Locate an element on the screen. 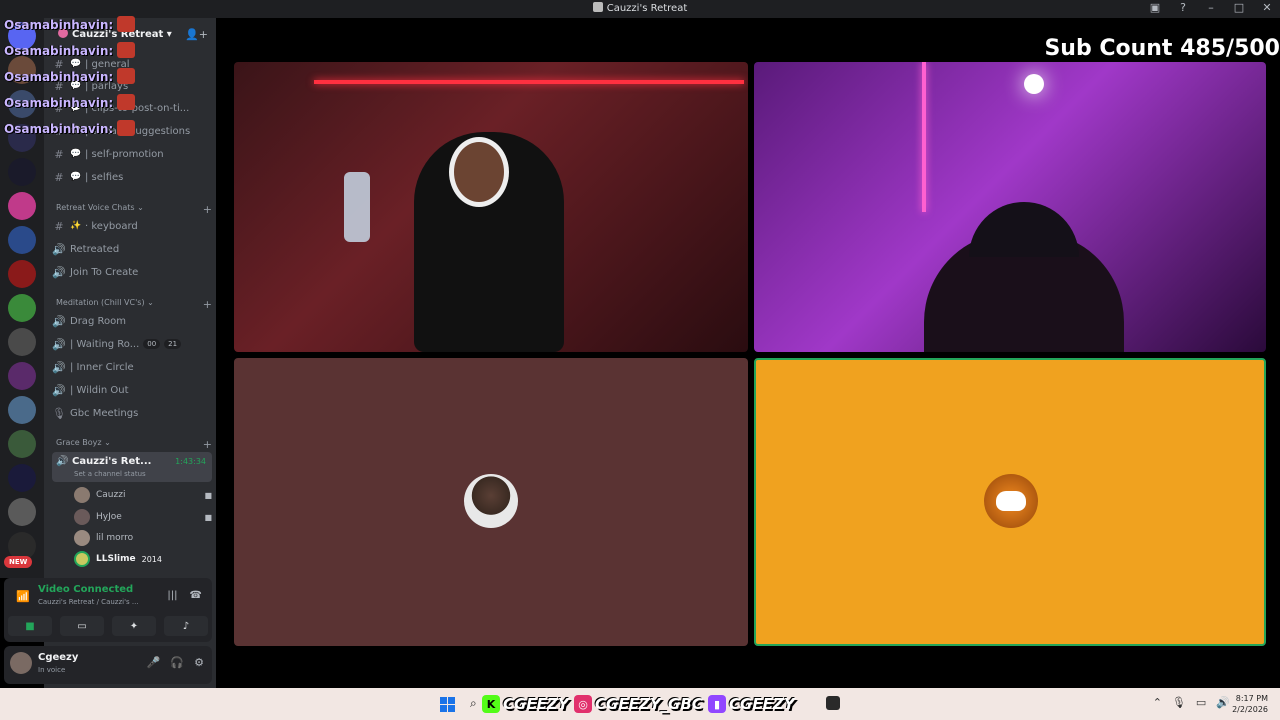 The image size is (1280, 720). minimize-button: – is located at coordinates (1211, 7).